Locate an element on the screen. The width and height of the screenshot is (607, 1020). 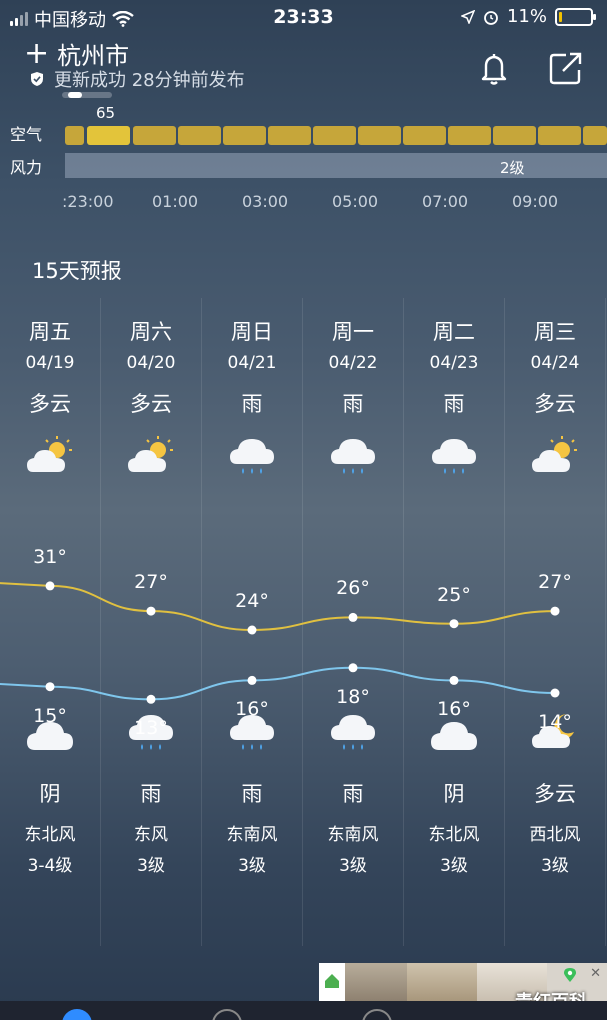
ad-close-icon: ✕ is located at coordinates (595, 973).